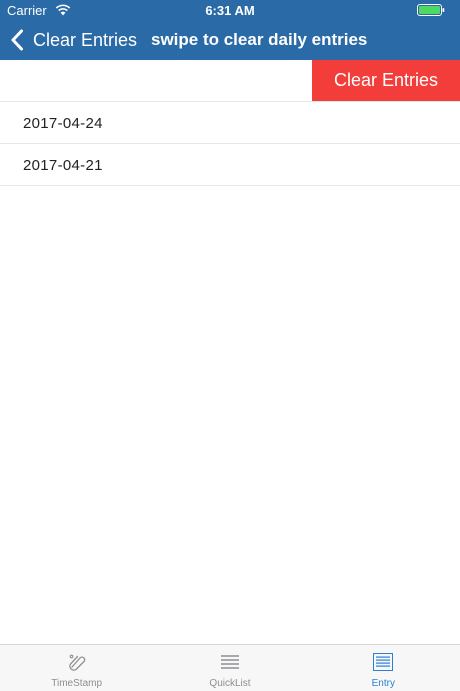 Image resolution: width=460 pixels, height=691 pixels. I want to click on chevron-left-icon, so click(17, 40).